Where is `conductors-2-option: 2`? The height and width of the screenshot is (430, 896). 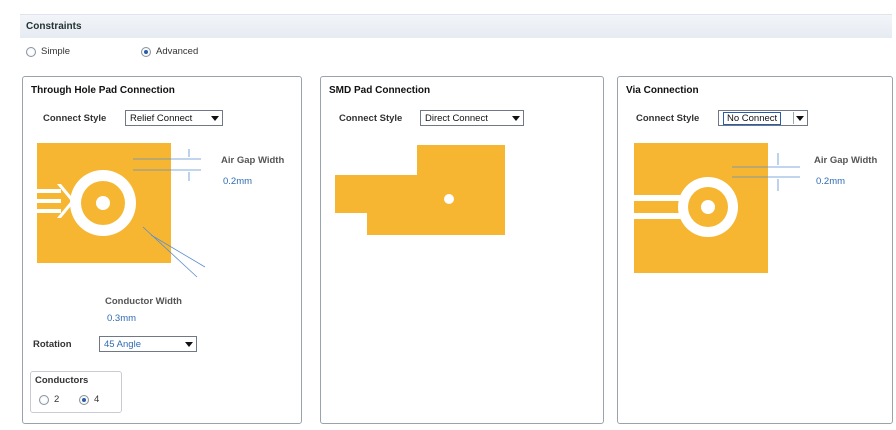 conductors-2-option: 2 is located at coordinates (49, 399).